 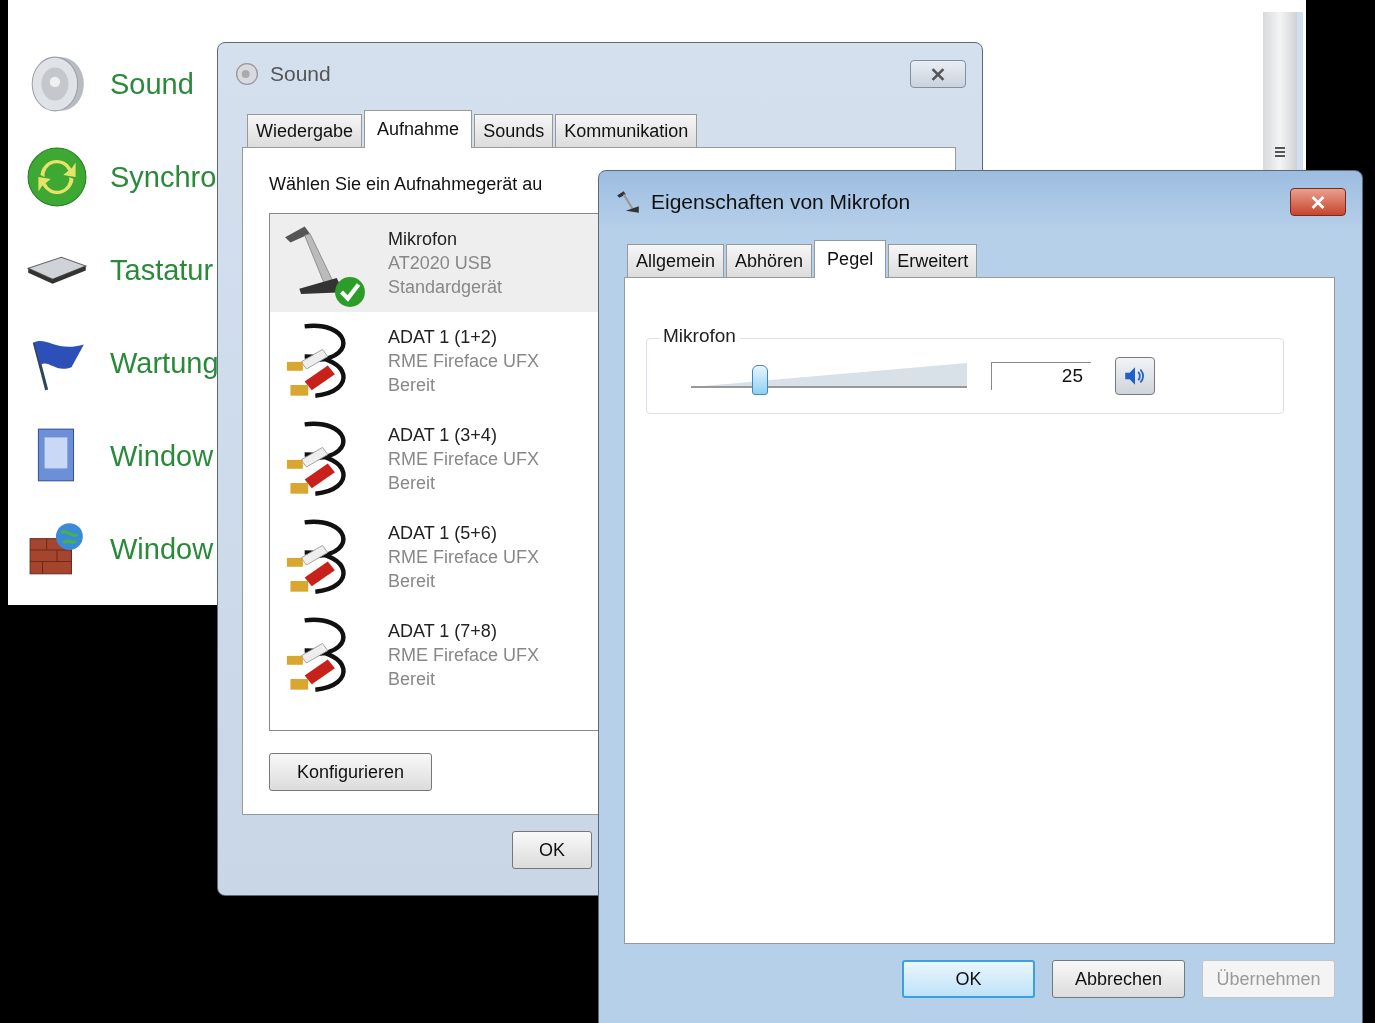 What do you see at coordinates (350, 772) in the screenshot?
I see `configure-button: Konfigurieren` at bounding box center [350, 772].